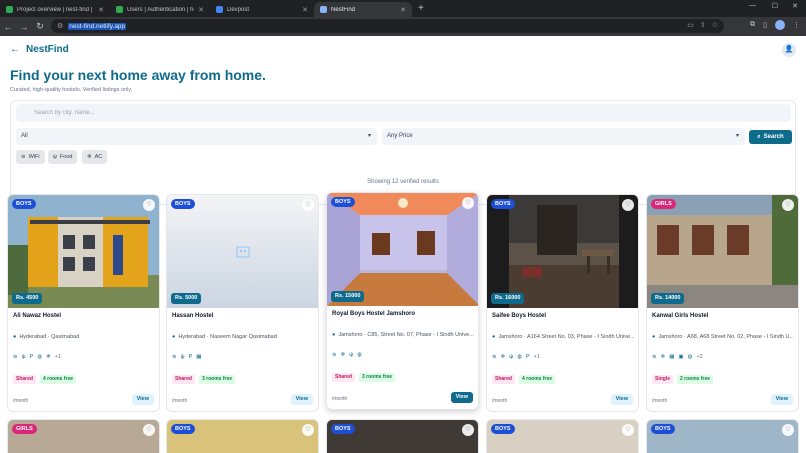  I want to click on maximize-icon: ☐, so click(775, 6).